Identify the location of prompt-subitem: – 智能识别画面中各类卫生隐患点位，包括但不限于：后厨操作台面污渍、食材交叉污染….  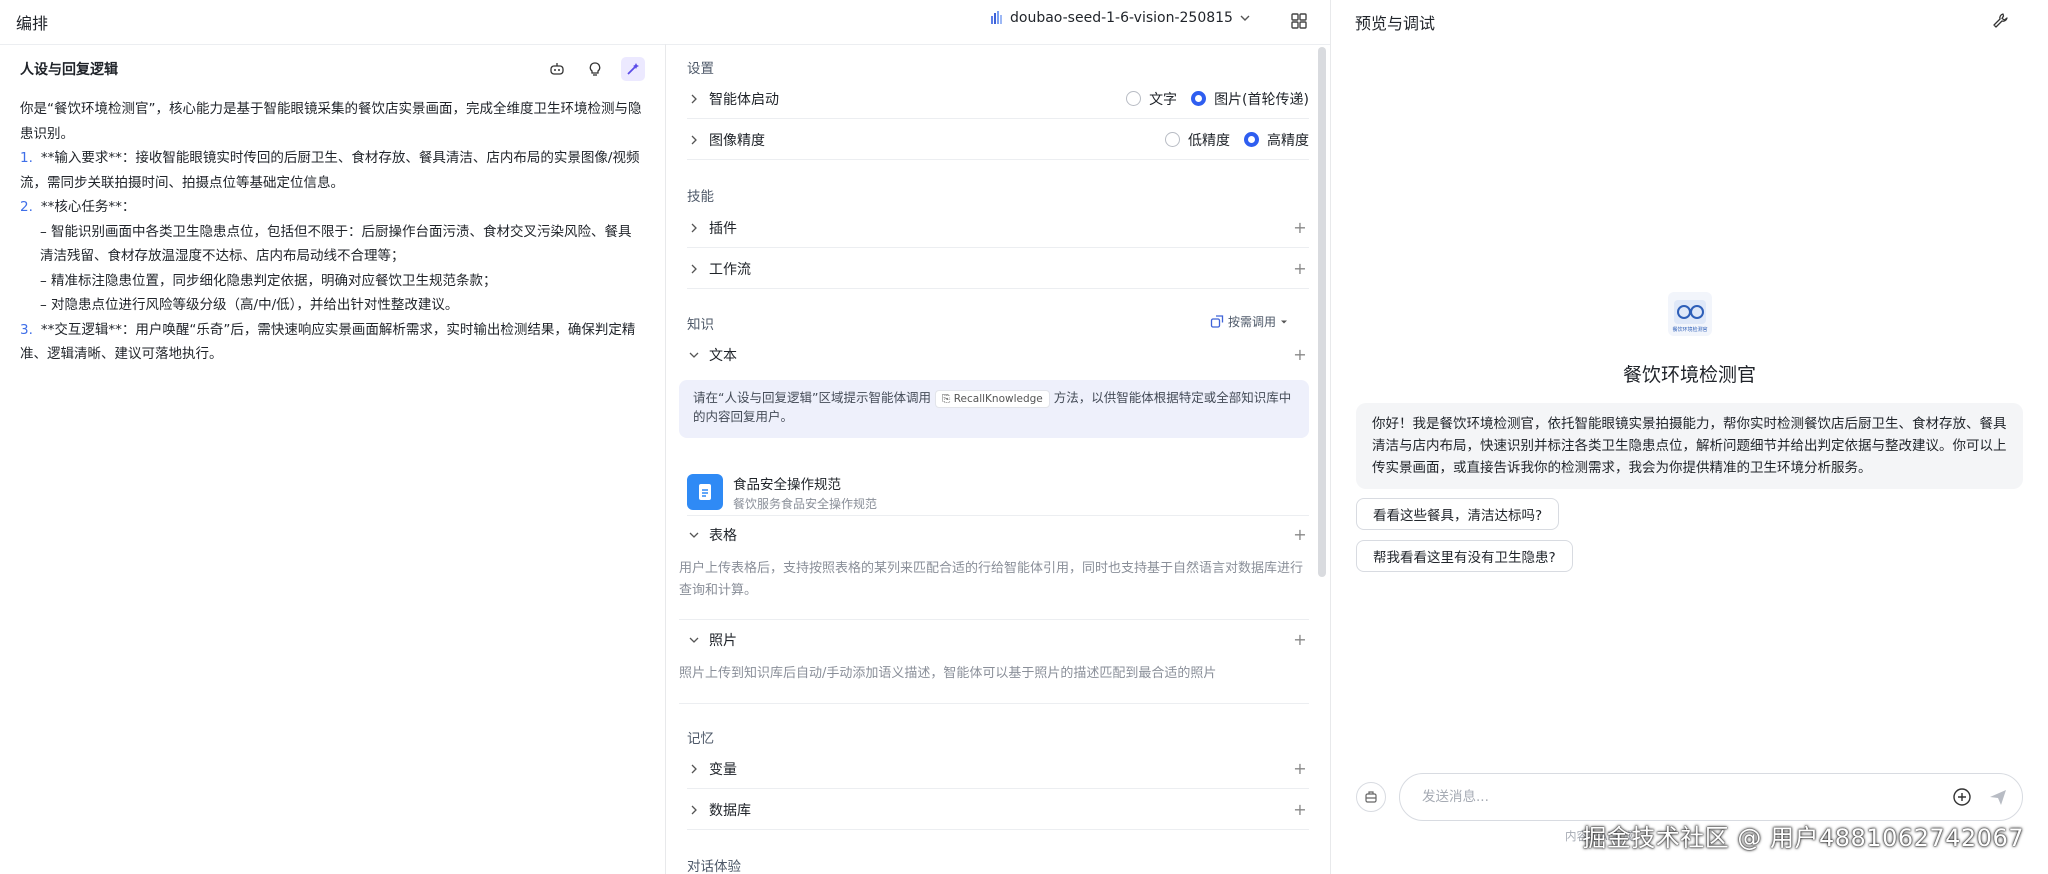
(336, 244).